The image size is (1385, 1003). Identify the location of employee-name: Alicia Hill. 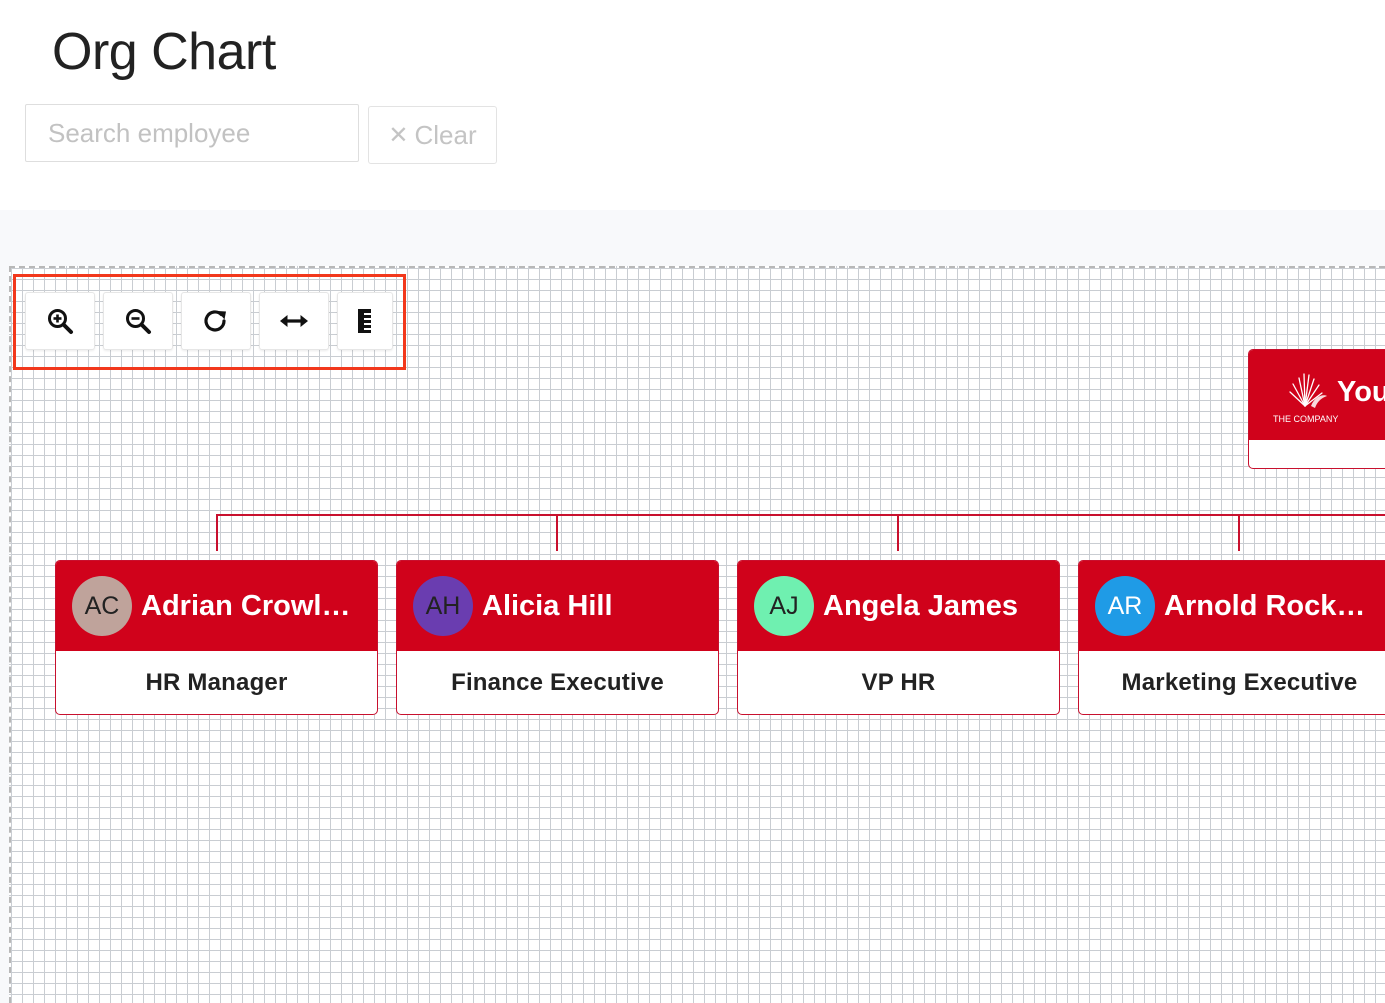
(547, 605).